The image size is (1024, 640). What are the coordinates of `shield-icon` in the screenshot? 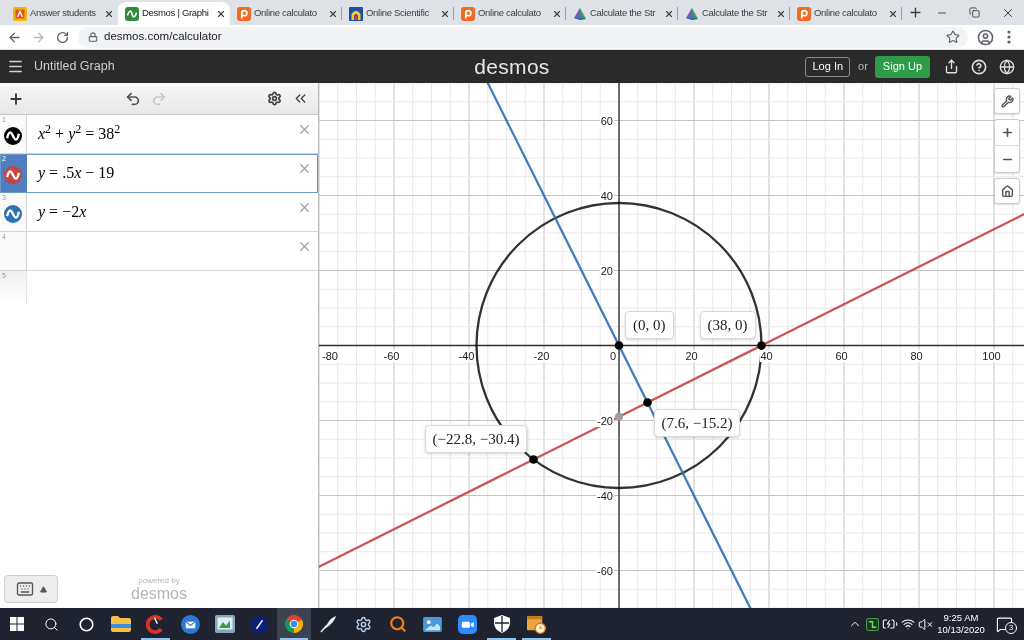 It's located at (501, 624).